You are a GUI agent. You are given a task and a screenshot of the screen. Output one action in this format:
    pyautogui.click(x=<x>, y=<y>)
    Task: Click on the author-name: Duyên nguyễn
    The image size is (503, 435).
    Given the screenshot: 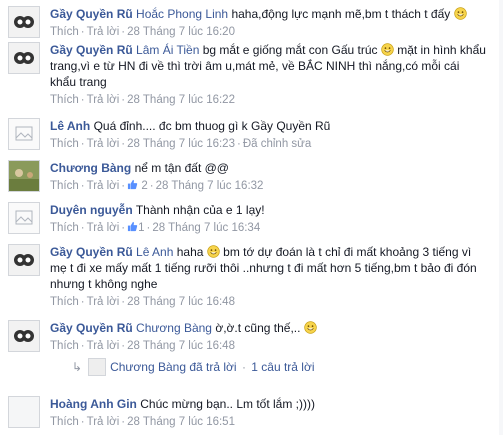 What is the action you would take?
    pyautogui.click(x=91, y=210)
    